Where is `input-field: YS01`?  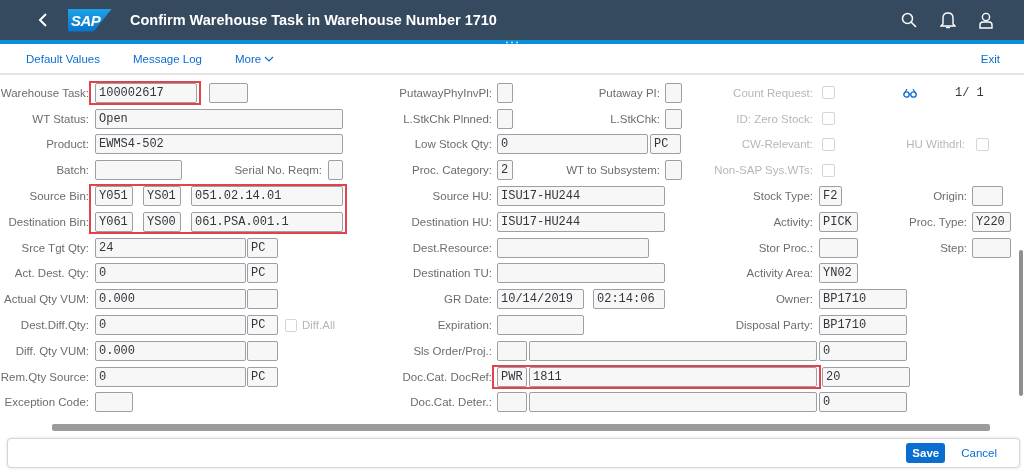 input-field: YS01 is located at coordinates (162, 196).